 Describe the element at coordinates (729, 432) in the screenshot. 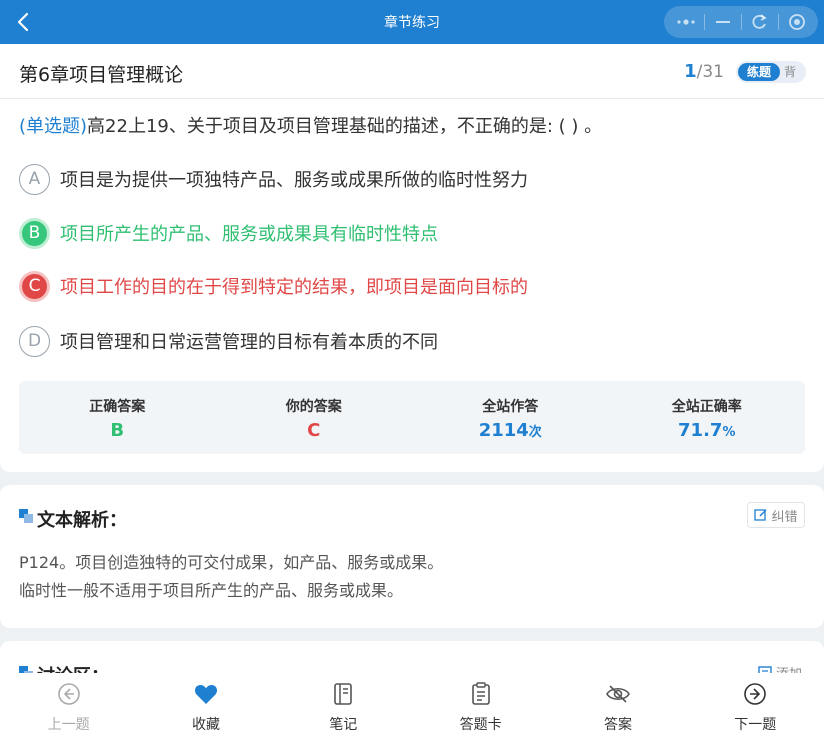

I see `accuracy-unit: %` at that location.